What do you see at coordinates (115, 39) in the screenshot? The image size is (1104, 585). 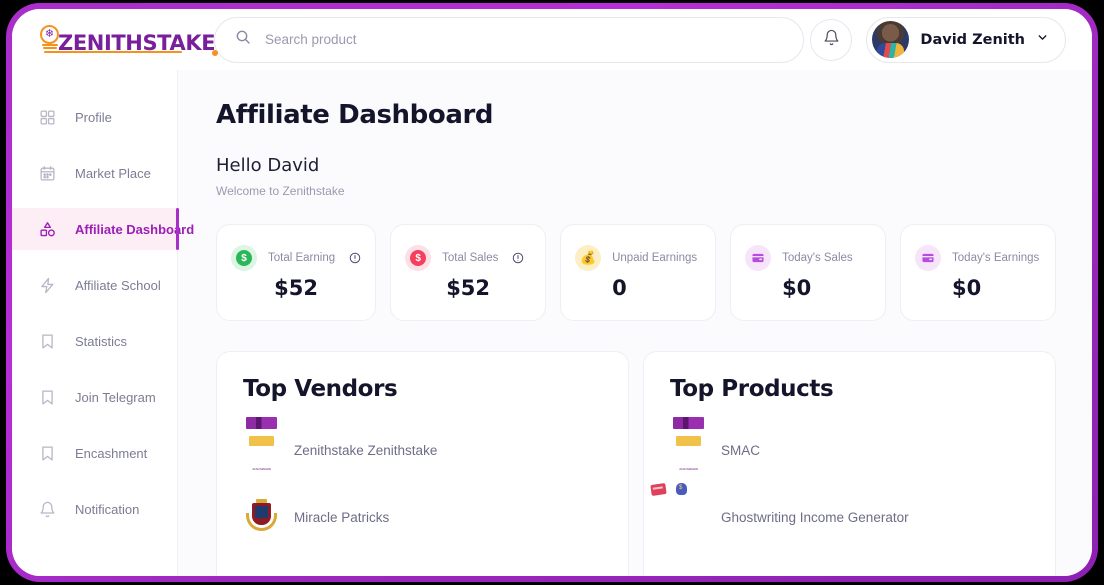 I see `brand-logo: ❄ ZENITHSTAKE` at bounding box center [115, 39].